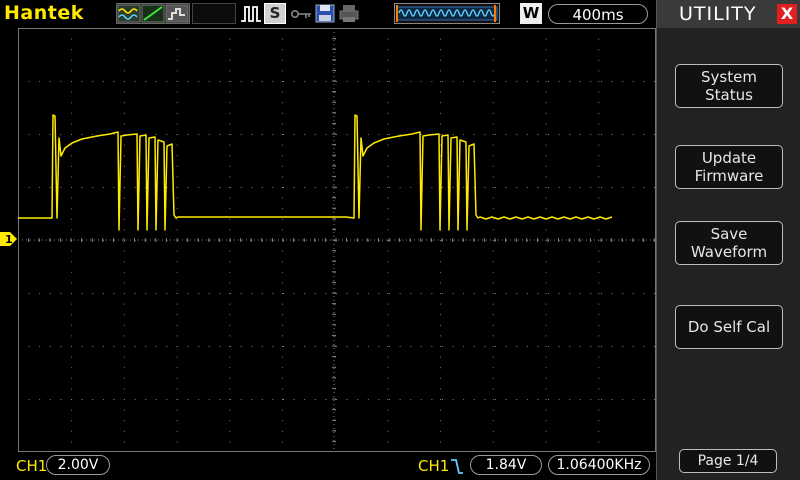 The height and width of the screenshot is (480, 800). I want to click on frequency-readout: 1.06400KHz, so click(599, 465).